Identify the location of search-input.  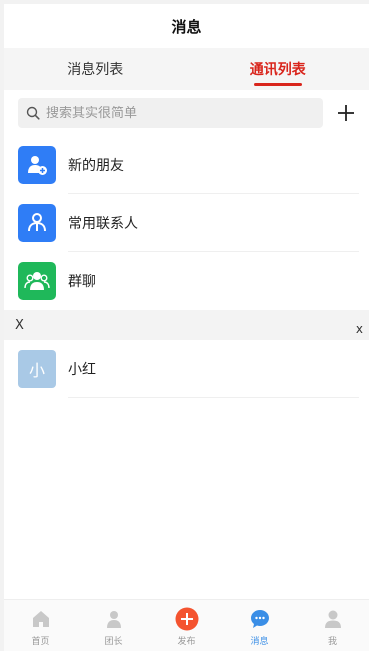
(156, 113).